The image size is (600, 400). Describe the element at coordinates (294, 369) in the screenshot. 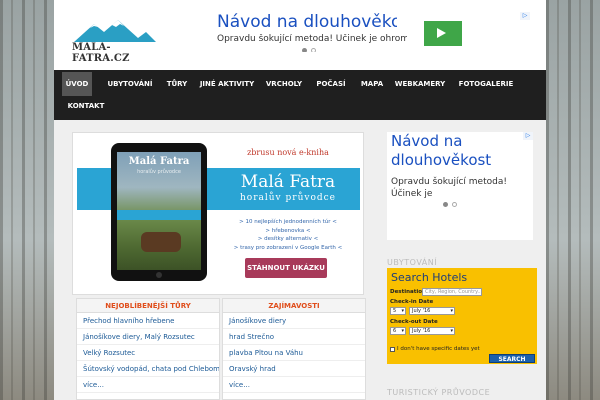

I see `list-item: Oravský hrad` at that location.